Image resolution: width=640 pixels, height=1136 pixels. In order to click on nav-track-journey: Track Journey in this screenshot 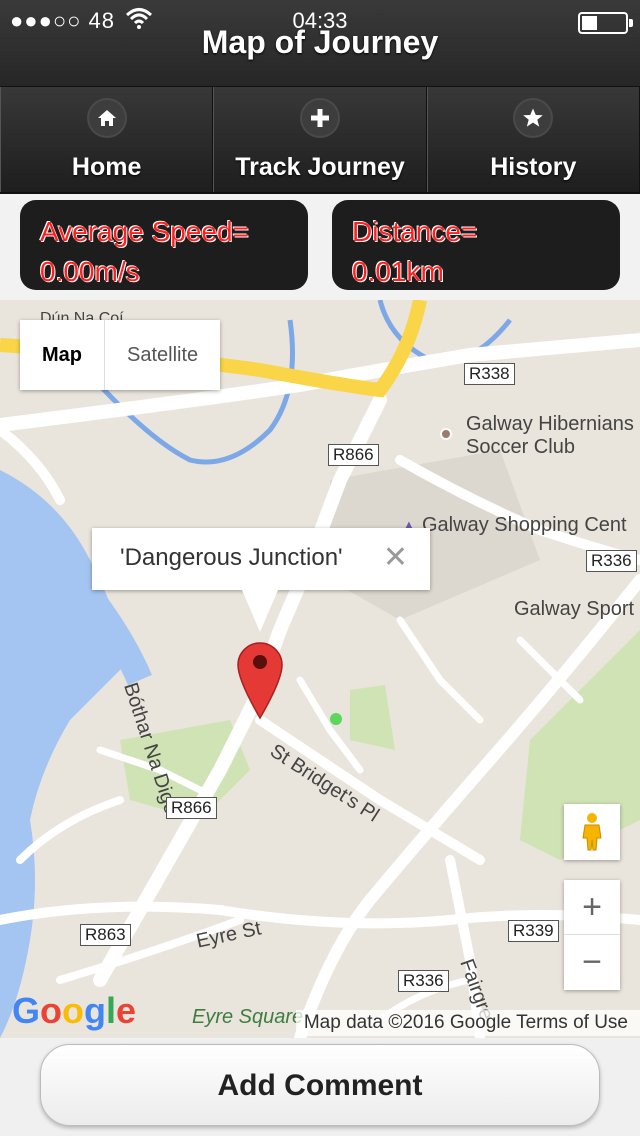, I will do `click(320, 139)`.